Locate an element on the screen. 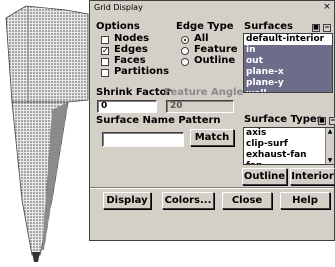 This screenshot has width=335, height=267. edge-type-label: Edge Type is located at coordinates (205, 26).